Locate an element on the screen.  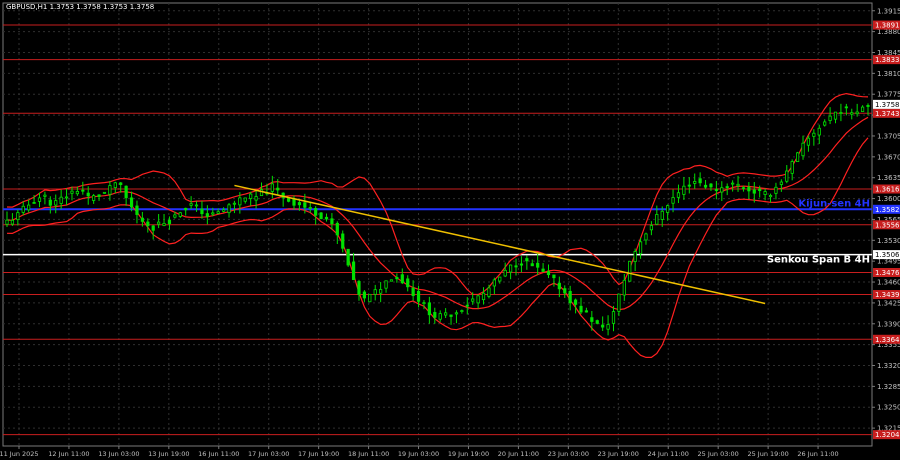
y-tick-label: 1.3705 is located at coordinates (888, 136).